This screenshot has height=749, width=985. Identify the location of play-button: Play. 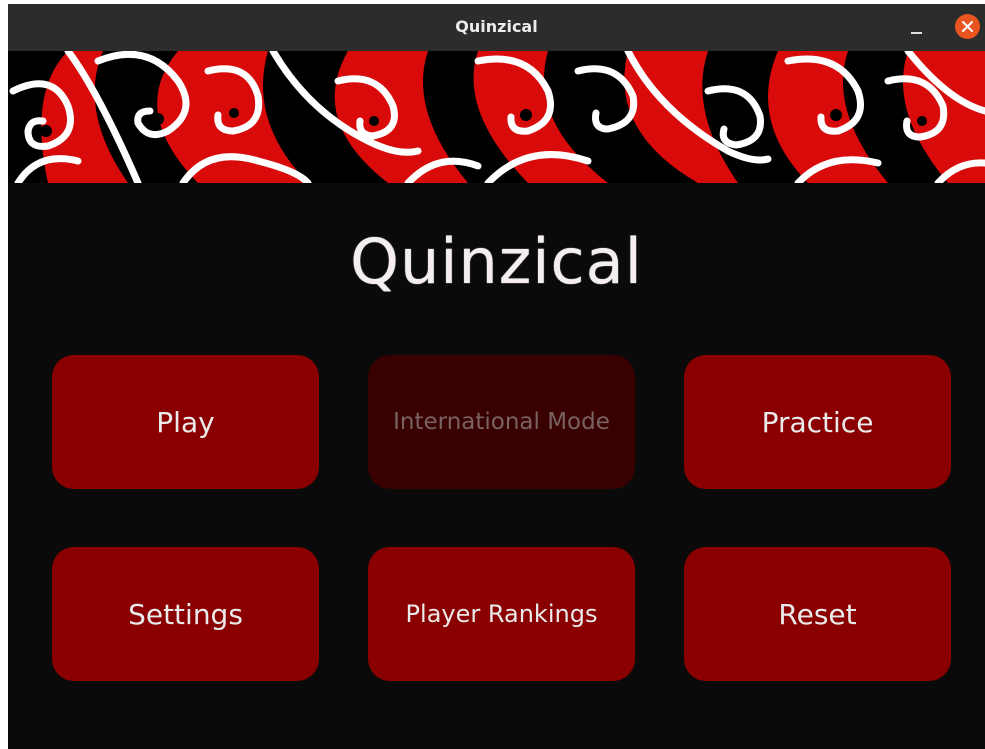
(185, 422).